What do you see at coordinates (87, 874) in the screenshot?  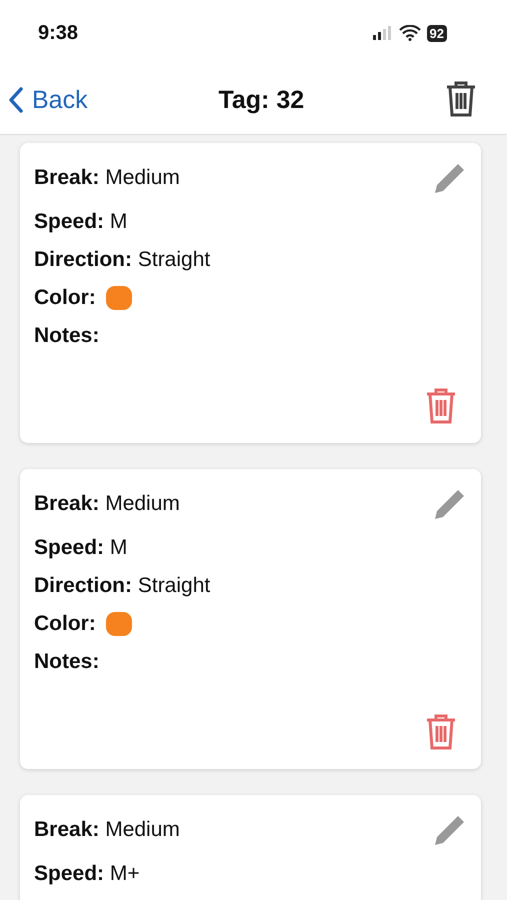 I see `field-text: Speed: M+` at bounding box center [87, 874].